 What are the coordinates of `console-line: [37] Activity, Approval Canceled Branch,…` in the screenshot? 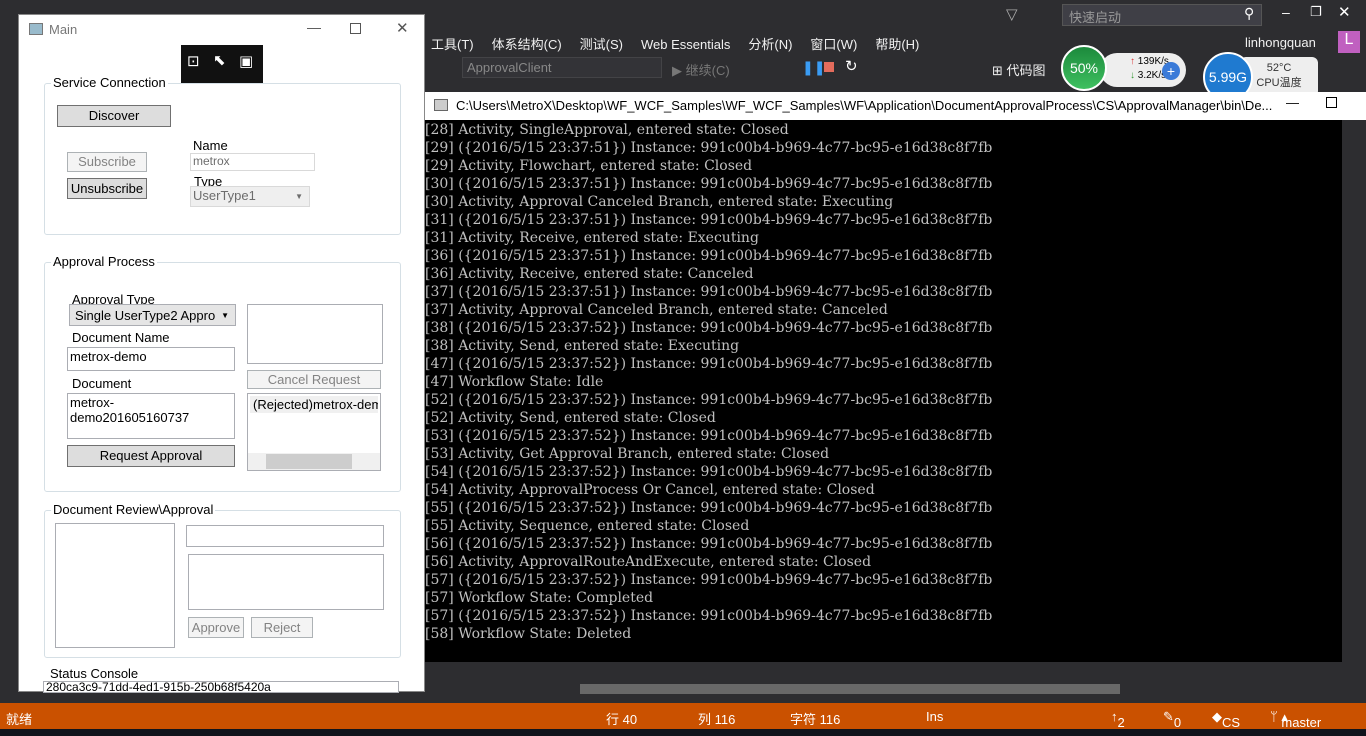 It's located at (656, 310).